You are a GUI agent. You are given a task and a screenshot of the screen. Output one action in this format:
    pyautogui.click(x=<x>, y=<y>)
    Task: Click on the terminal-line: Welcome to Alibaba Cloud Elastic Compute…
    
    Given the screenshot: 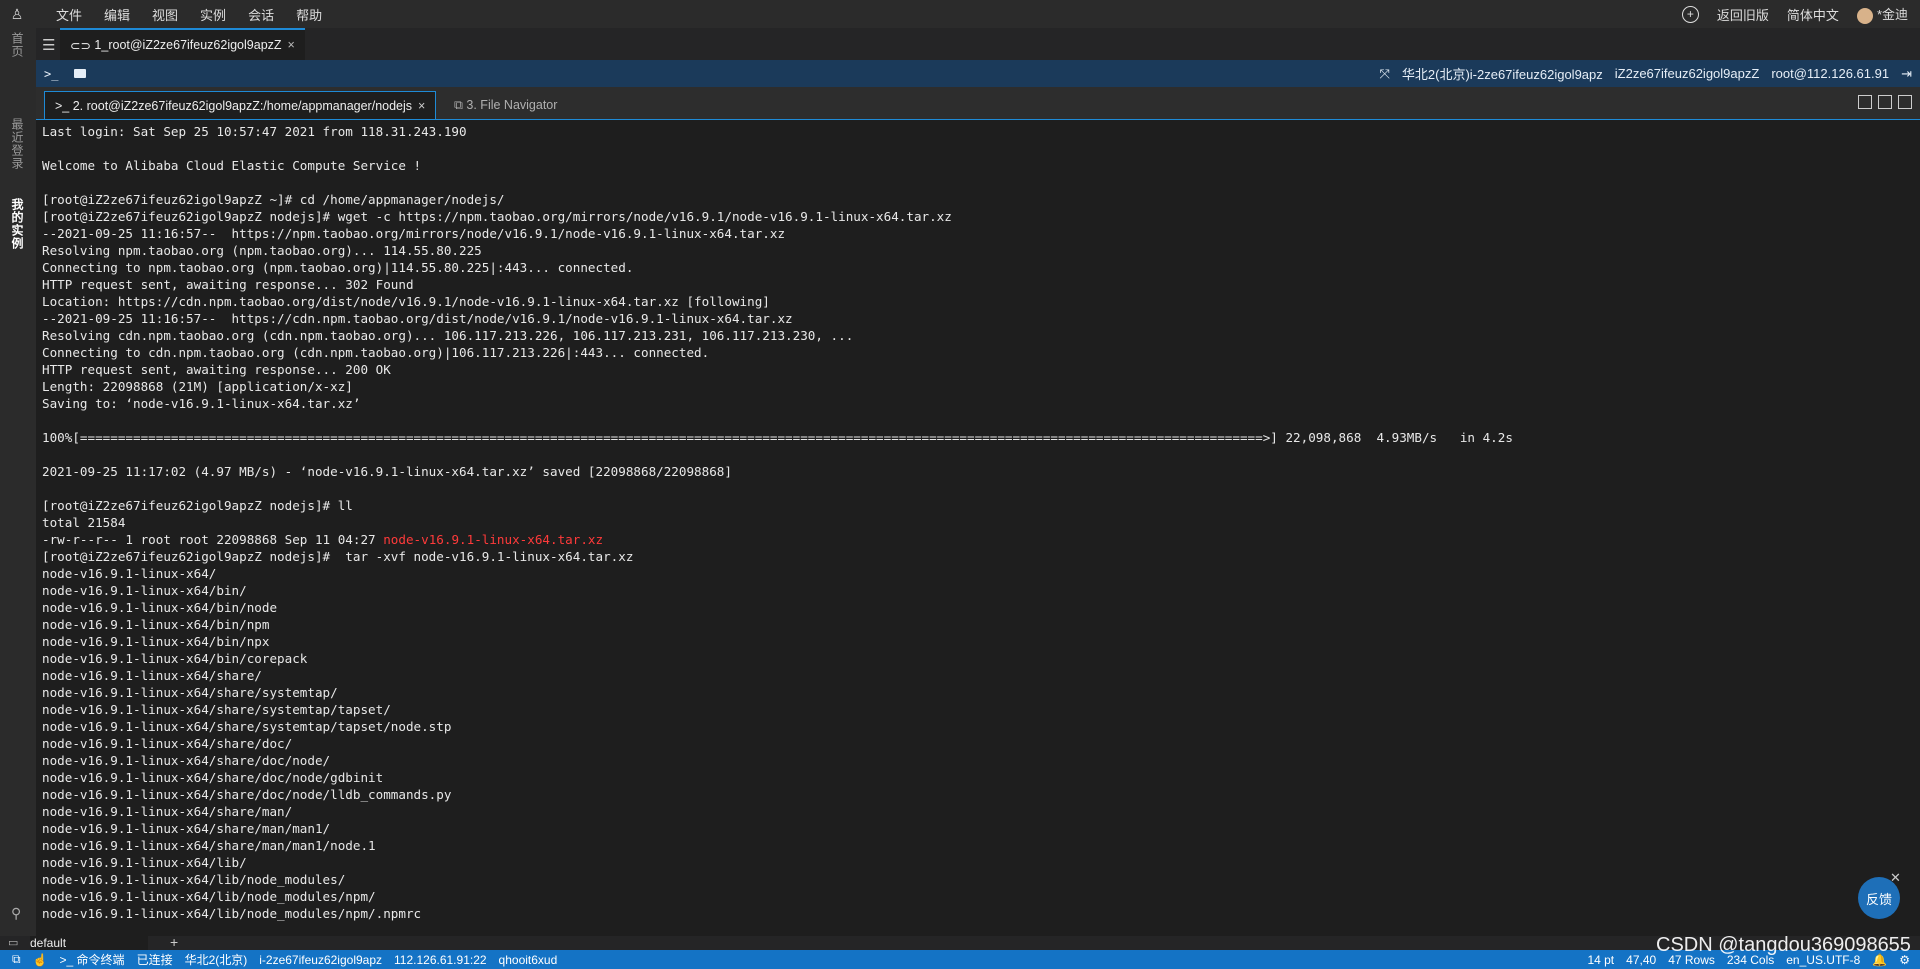 What is the action you would take?
    pyautogui.click(x=232, y=165)
    